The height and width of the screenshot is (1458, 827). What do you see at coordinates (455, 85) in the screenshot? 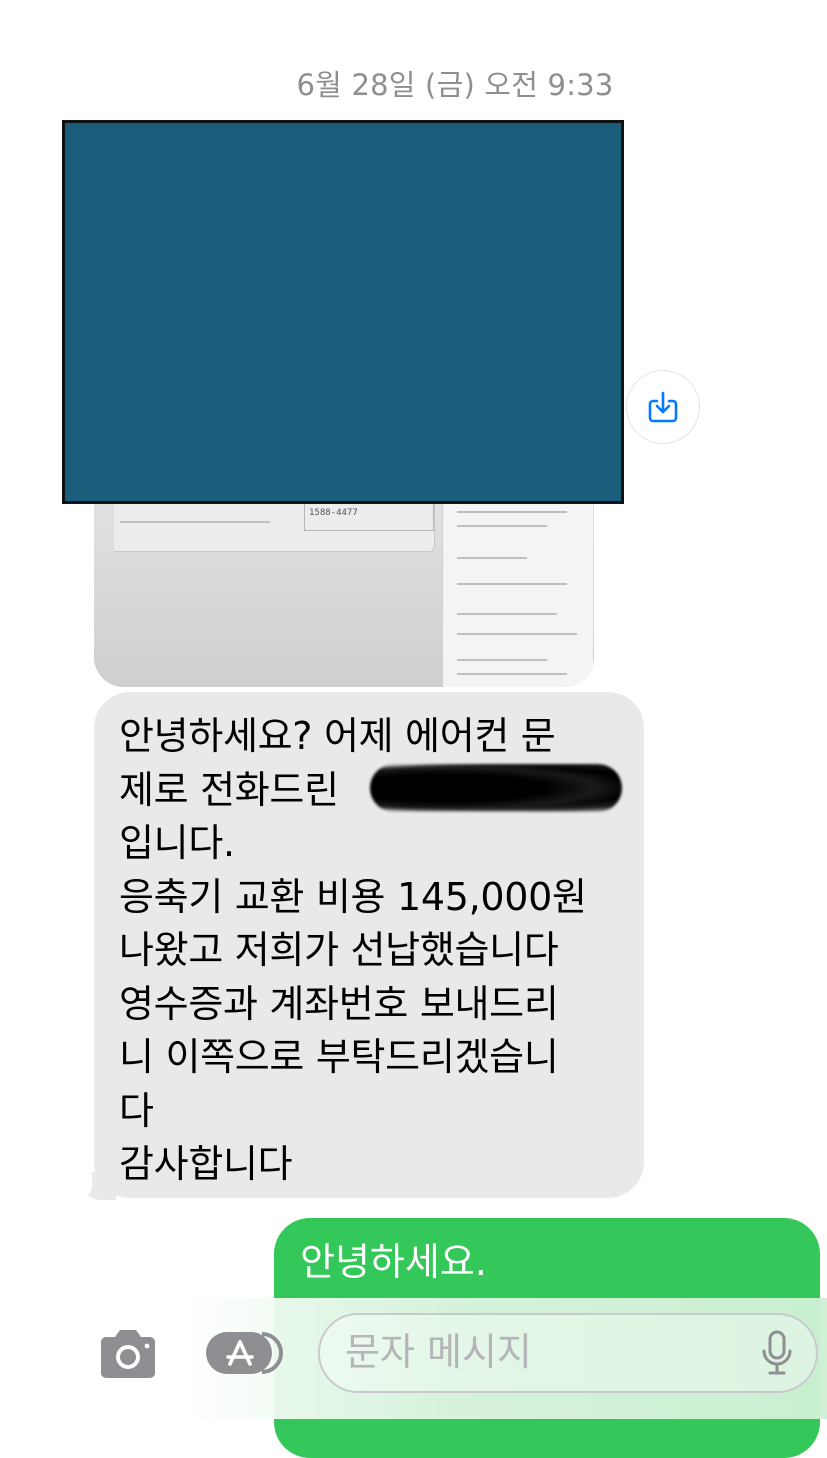
I see `conversation-timestamp: 6월 28일 (금) 오전 9:33` at bounding box center [455, 85].